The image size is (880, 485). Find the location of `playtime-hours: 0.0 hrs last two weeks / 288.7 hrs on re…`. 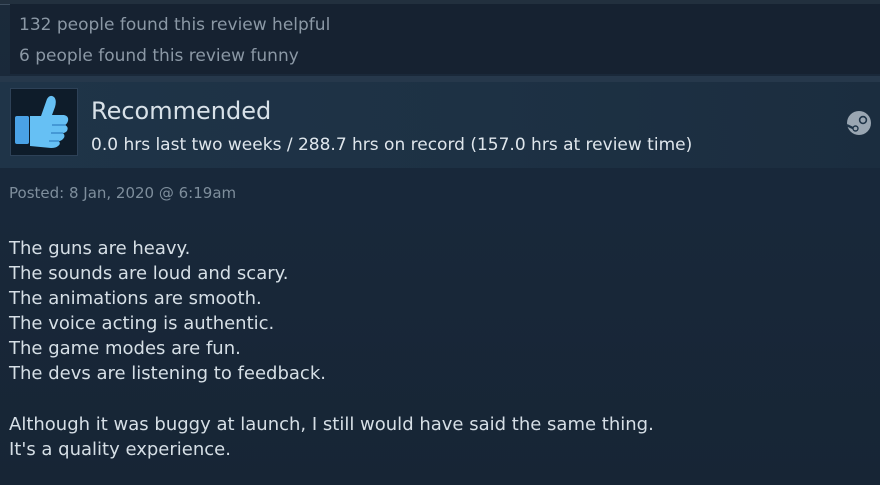

playtime-hours: 0.0 hrs last two weeks / 288.7 hrs on re… is located at coordinates (392, 145).